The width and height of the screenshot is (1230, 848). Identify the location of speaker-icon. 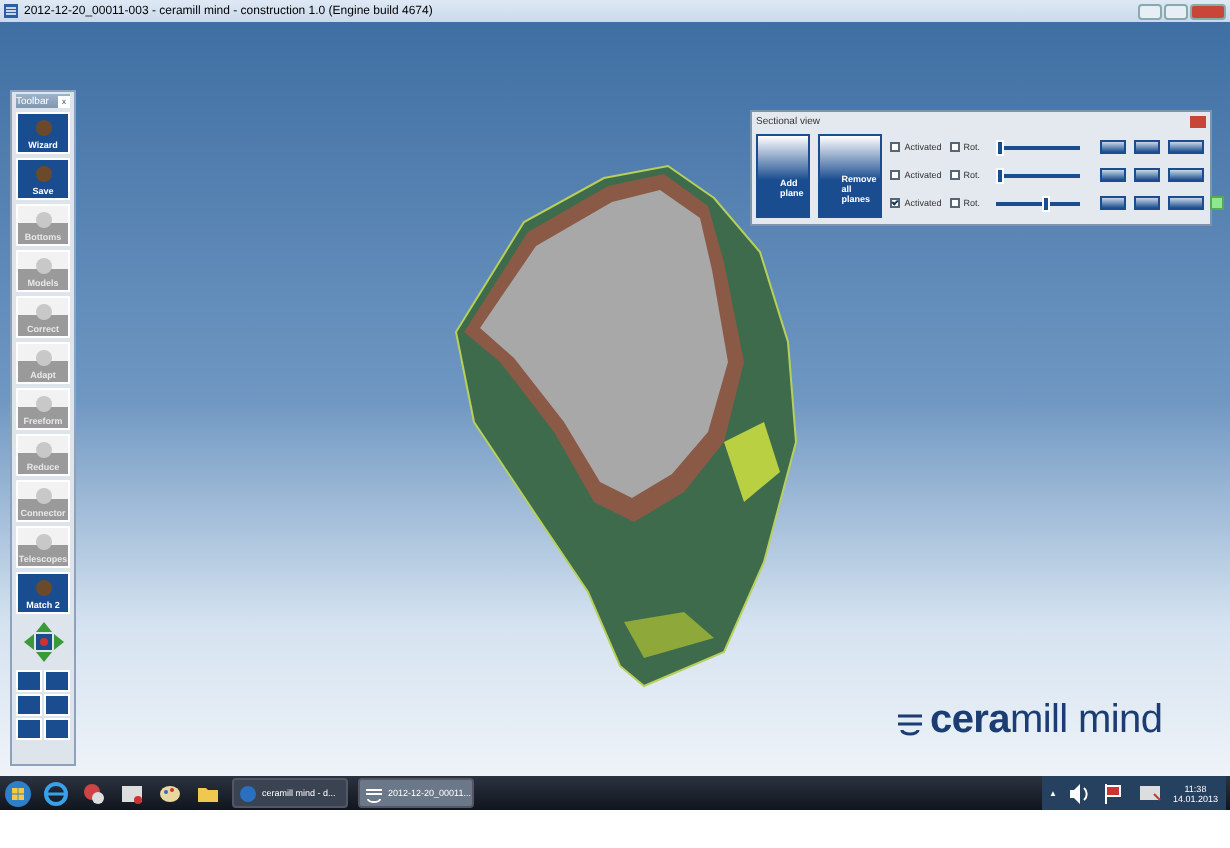
(1078, 793).